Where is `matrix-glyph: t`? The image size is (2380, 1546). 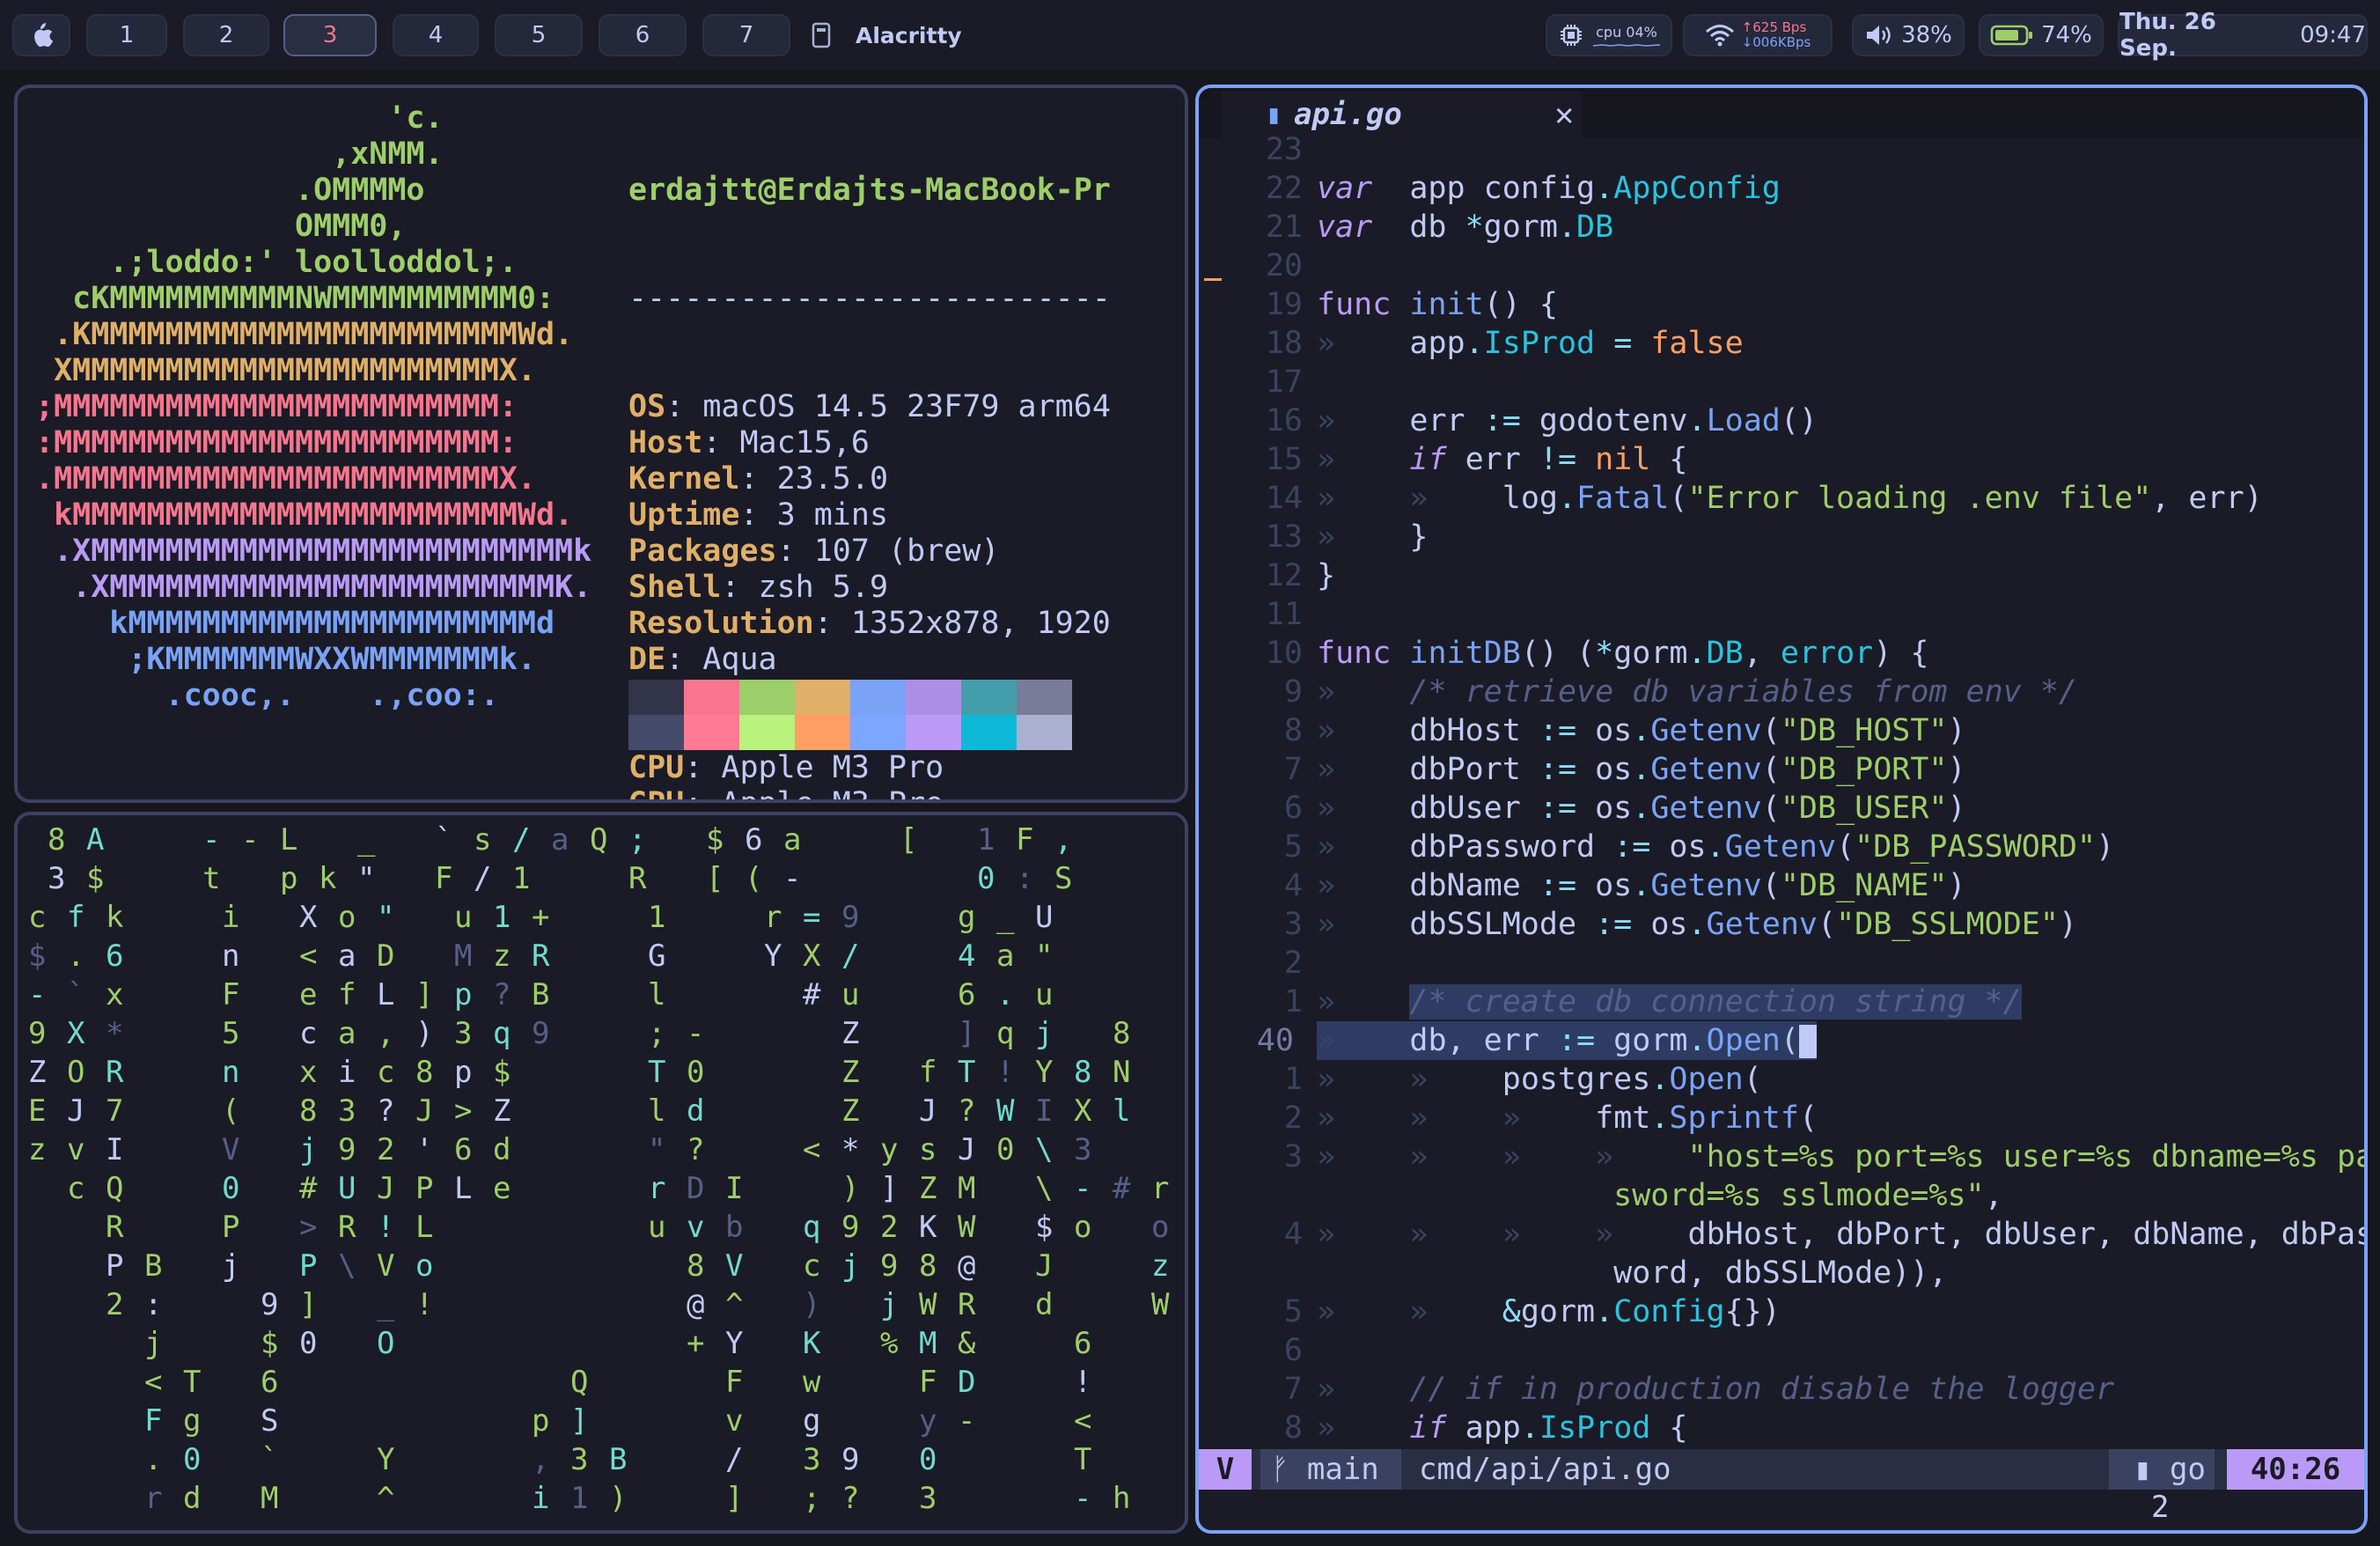 matrix-glyph: t is located at coordinates (211, 878).